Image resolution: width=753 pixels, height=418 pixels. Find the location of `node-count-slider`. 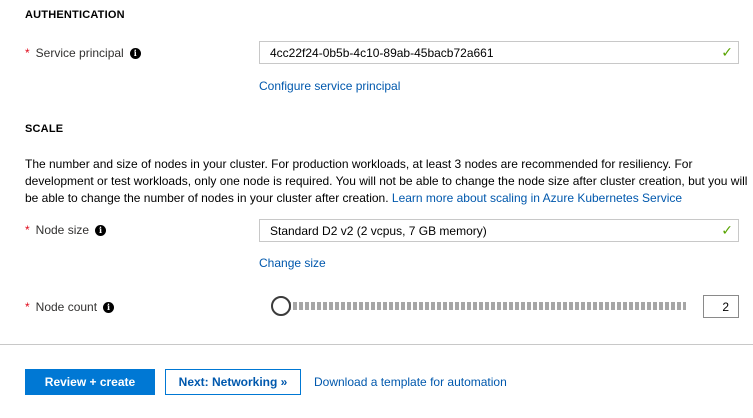

node-count-slider is located at coordinates (478, 306).